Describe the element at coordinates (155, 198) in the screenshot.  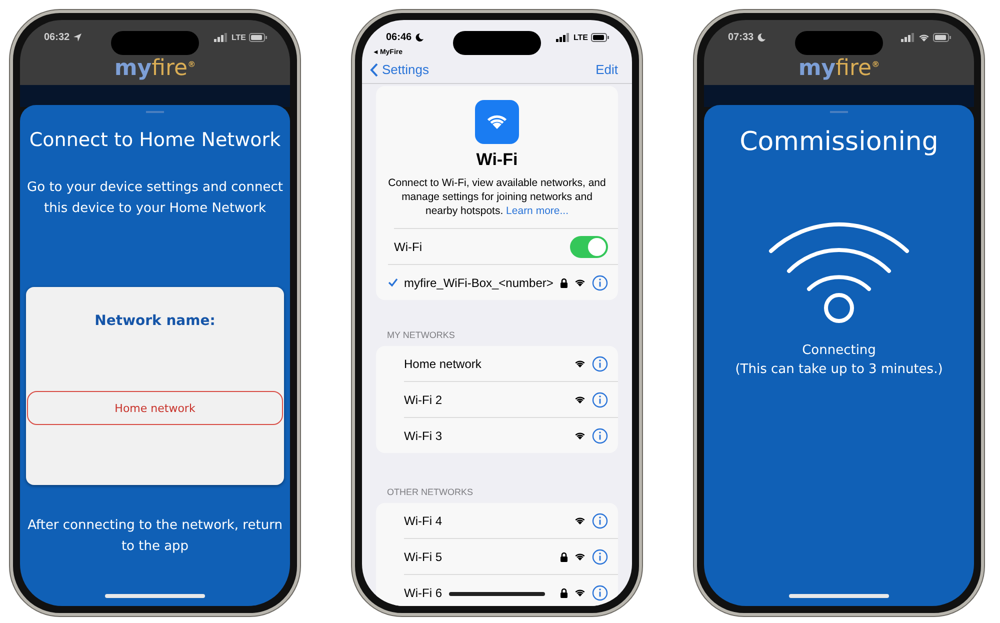
I see `instructions-text: Go to your device settings and connect this device to your Home Network` at that location.